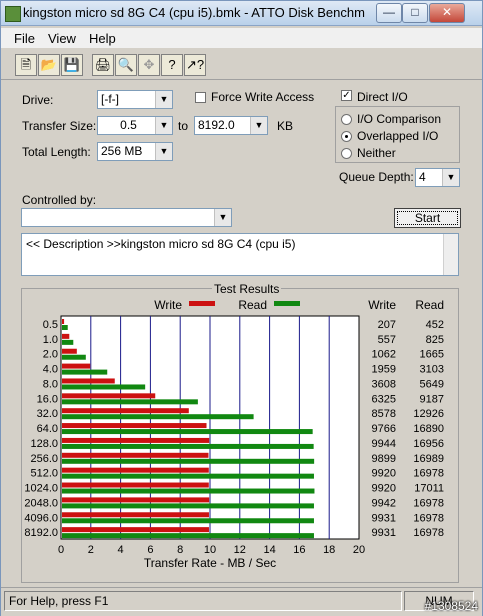 Image resolution: width=483 pixels, height=616 pixels. I want to click on transfer-size-to-select: 8192.0 ▼, so click(231, 125).